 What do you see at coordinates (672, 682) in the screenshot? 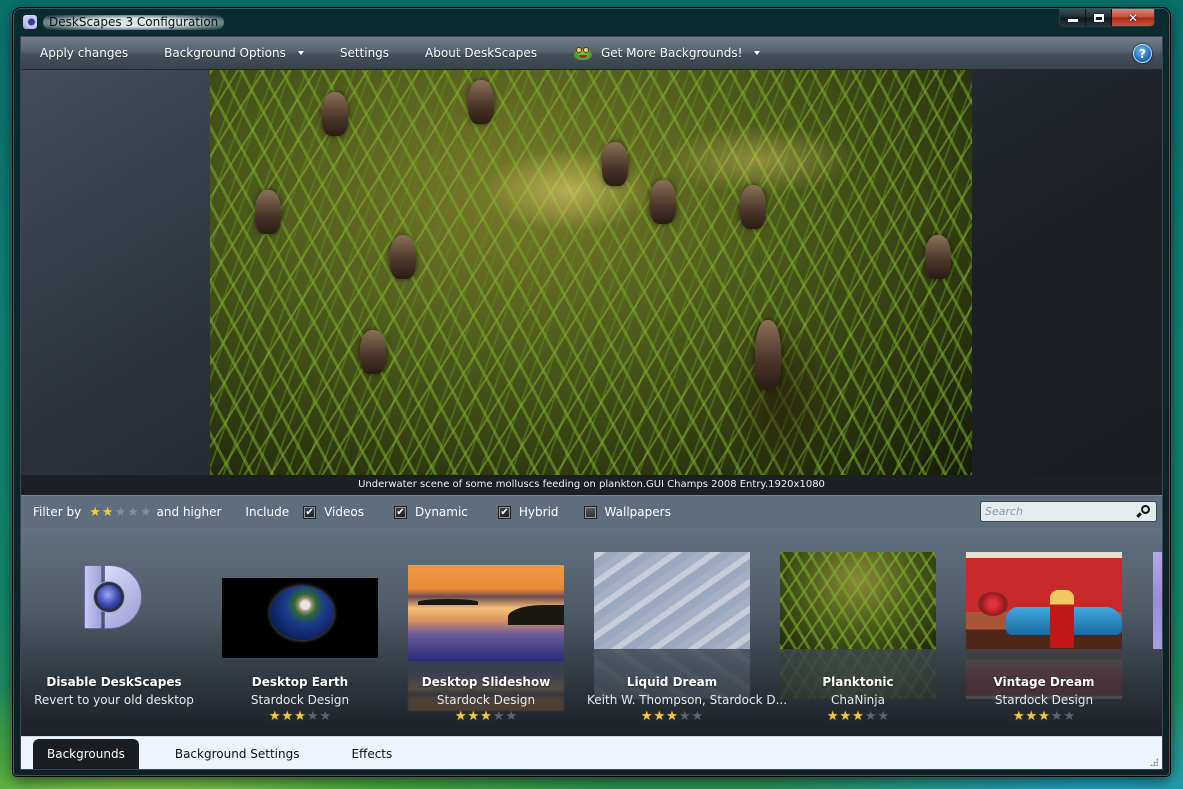
I see `tile-name: Liquid Dream` at bounding box center [672, 682].